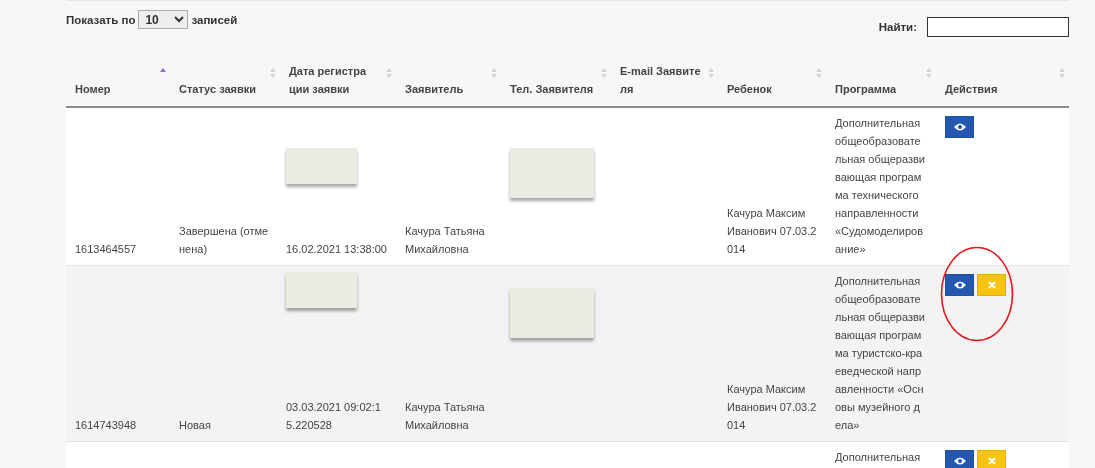  Describe the element at coordinates (218, 89) in the screenshot. I see `column-header: Статус заявки` at that location.